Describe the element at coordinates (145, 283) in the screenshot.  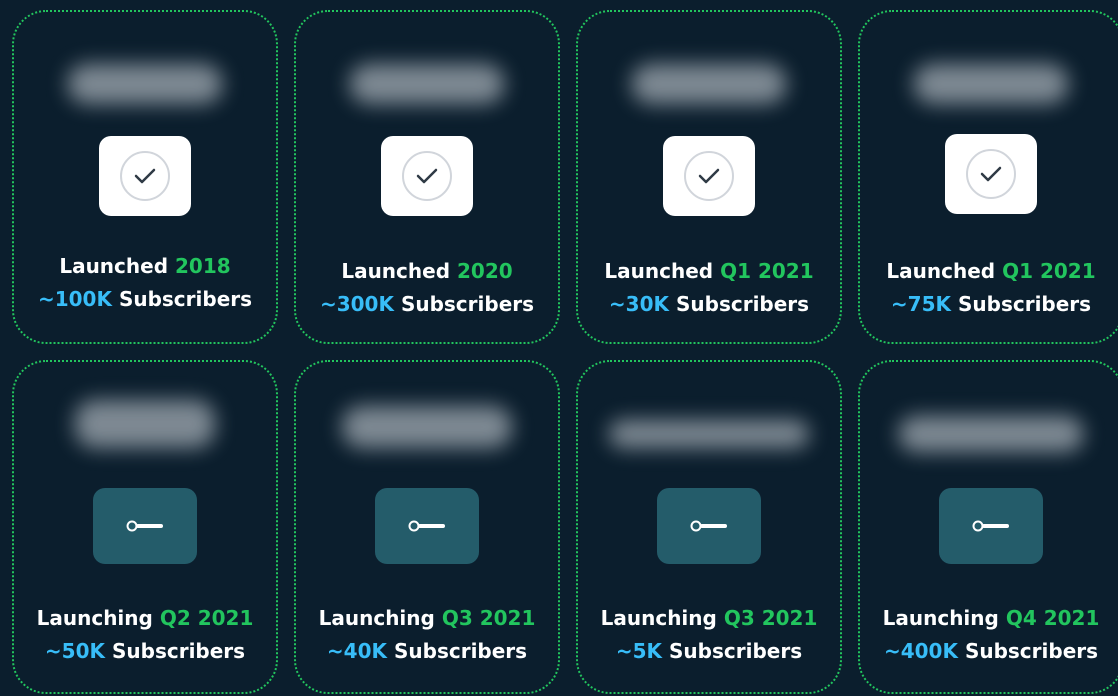
I see `card-caption: Launched 2018 ~100K Subscribers` at that location.